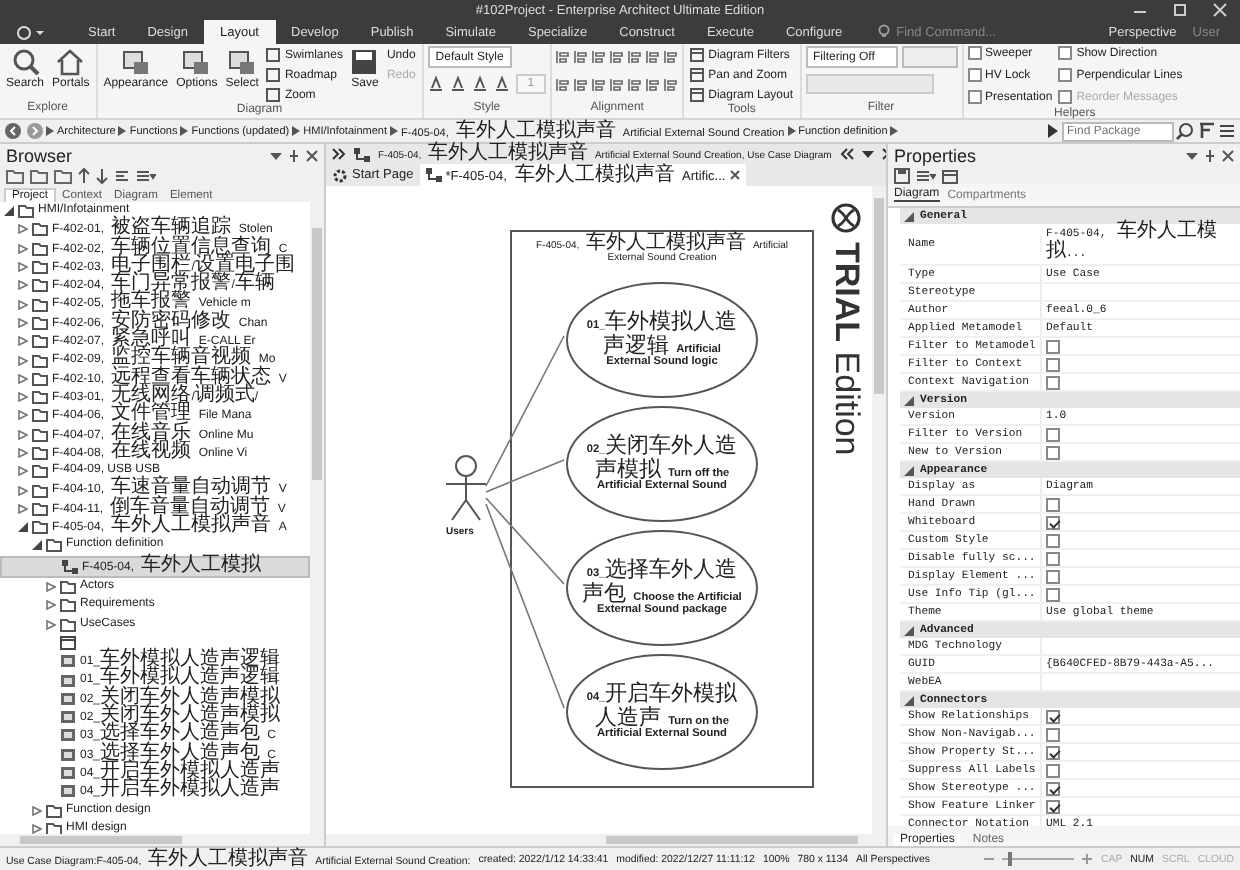  I want to click on panel-title: Browser, so click(39, 155).